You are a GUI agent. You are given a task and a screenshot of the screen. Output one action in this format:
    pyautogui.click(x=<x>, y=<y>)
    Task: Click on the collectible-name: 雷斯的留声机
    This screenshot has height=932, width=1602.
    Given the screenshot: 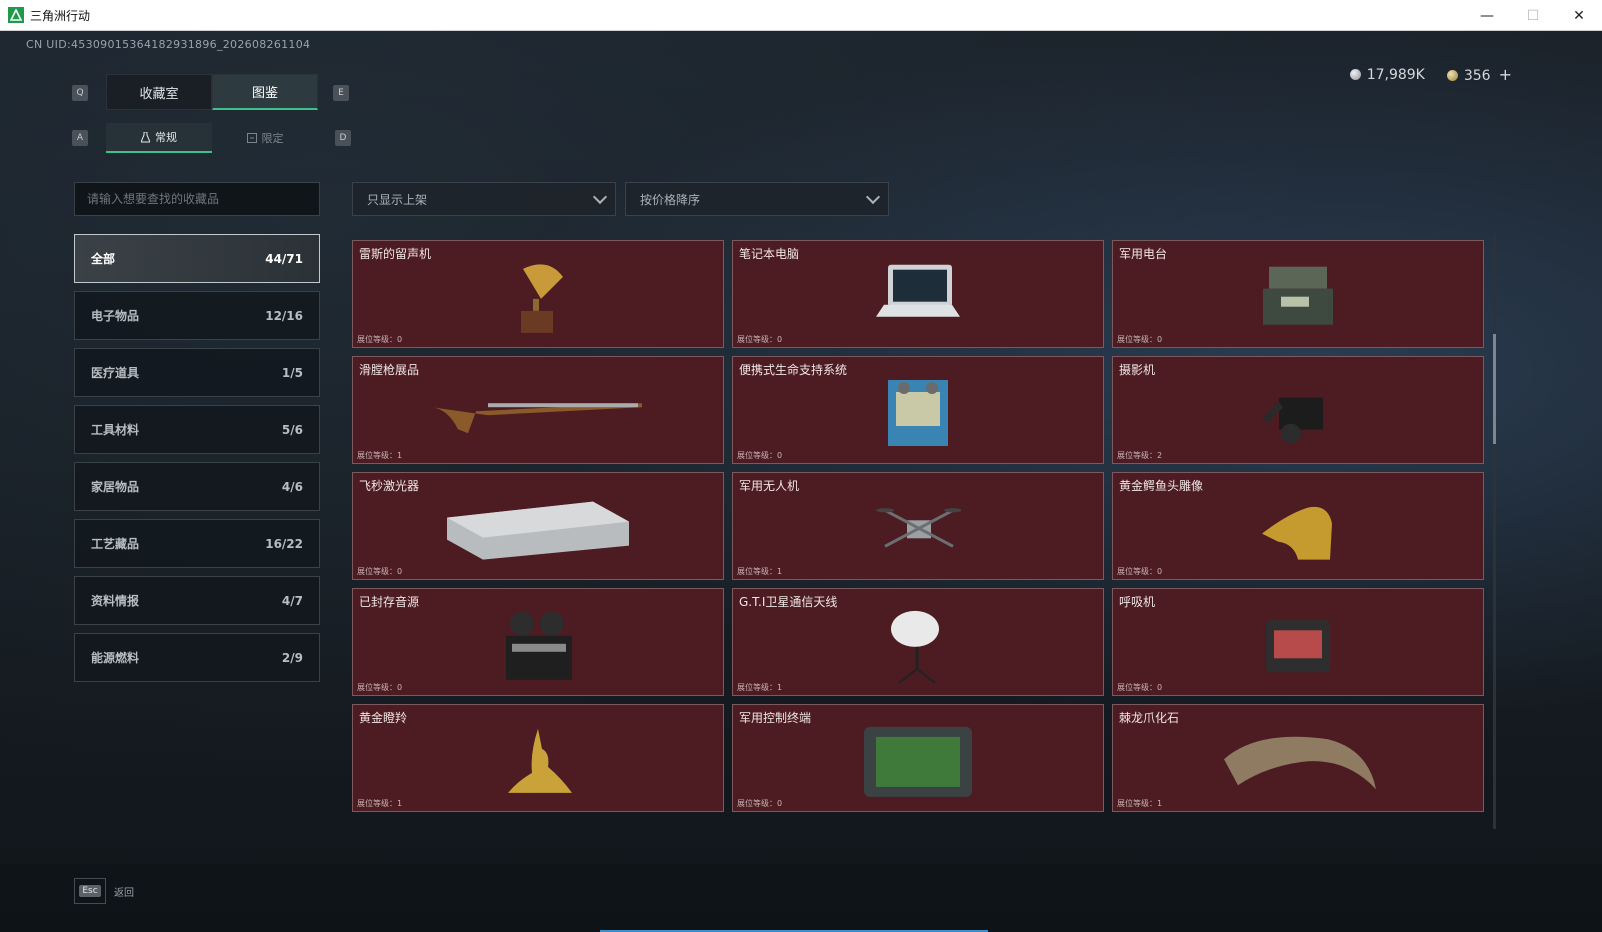 What is the action you would take?
    pyautogui.click(x=395, y=254)
    